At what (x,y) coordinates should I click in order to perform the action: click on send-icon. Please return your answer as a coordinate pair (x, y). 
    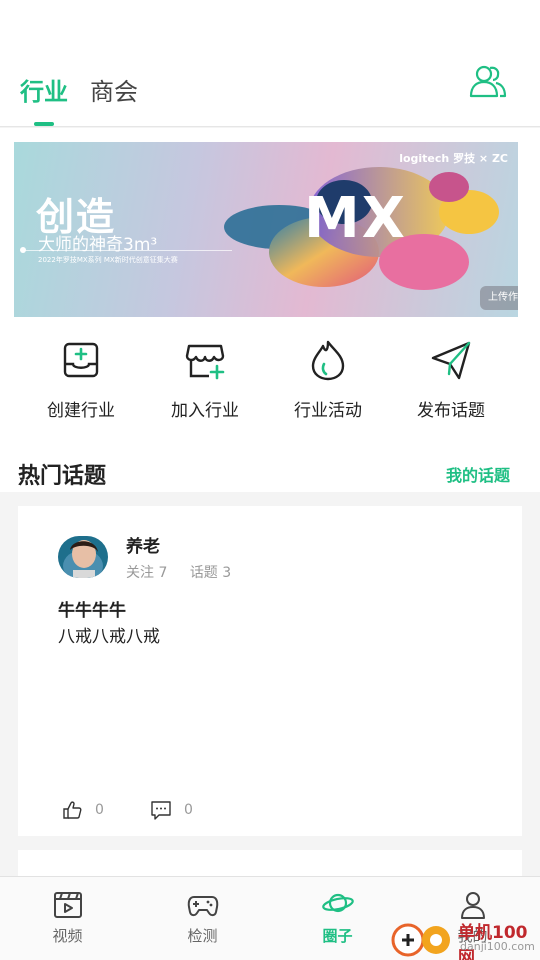
    Looking at the image, I should click on (451, 360).